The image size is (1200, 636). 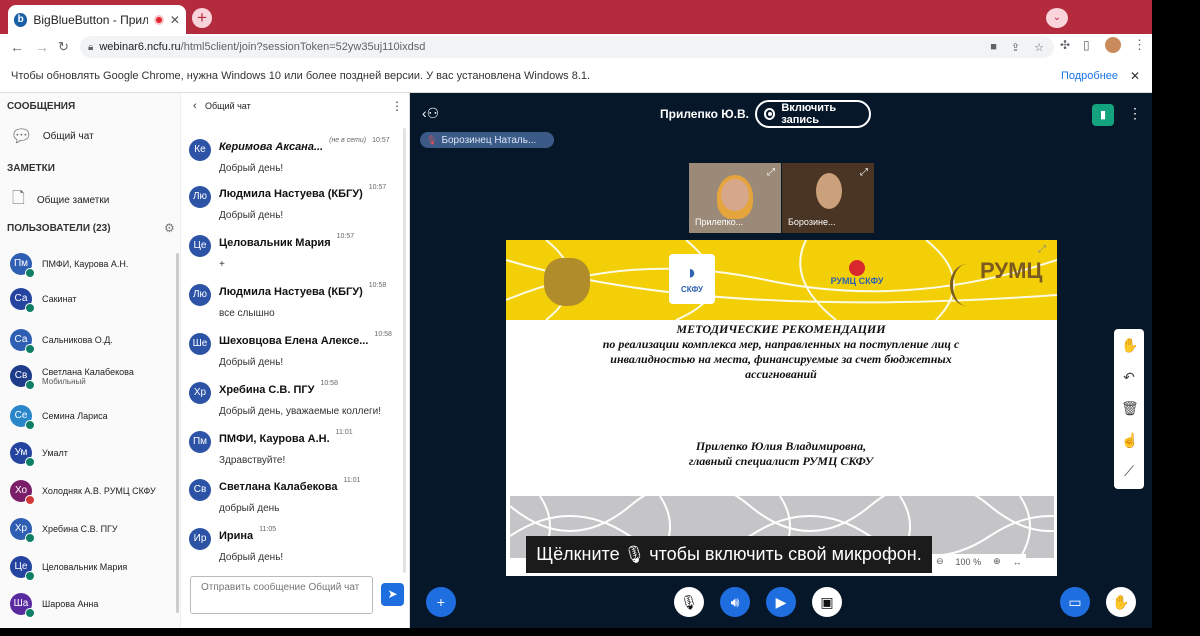 I want to click on side-panel-icon: ▯, so click(x=1086, y=45).